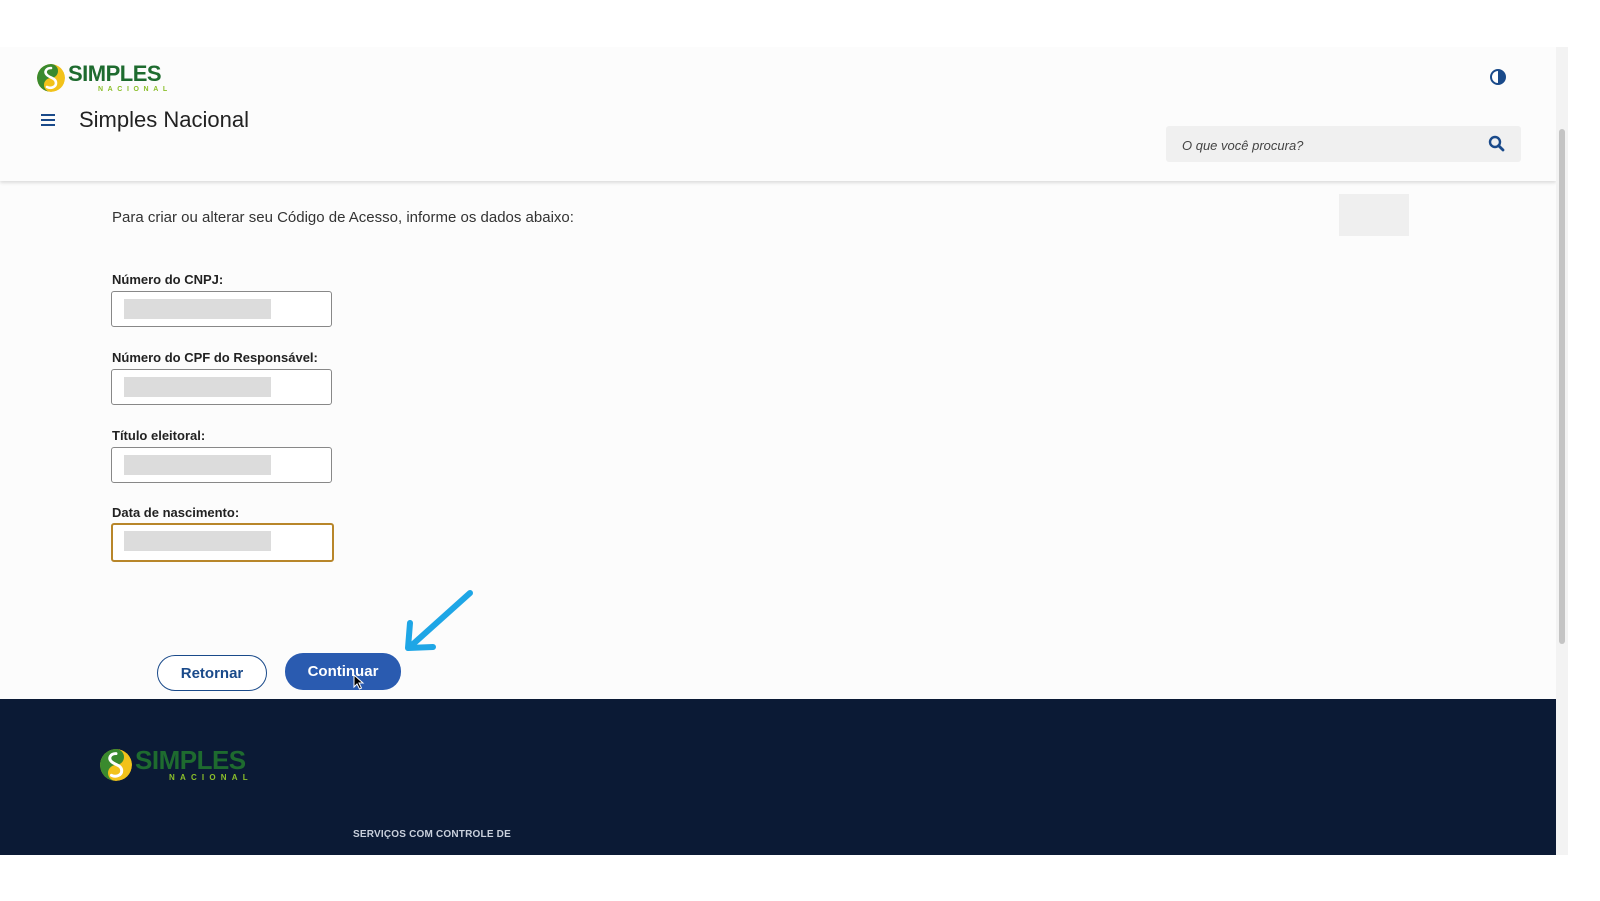  Describe the element at coordinates (1496, 143) in the screenshot. I see `search-icon` at that location.